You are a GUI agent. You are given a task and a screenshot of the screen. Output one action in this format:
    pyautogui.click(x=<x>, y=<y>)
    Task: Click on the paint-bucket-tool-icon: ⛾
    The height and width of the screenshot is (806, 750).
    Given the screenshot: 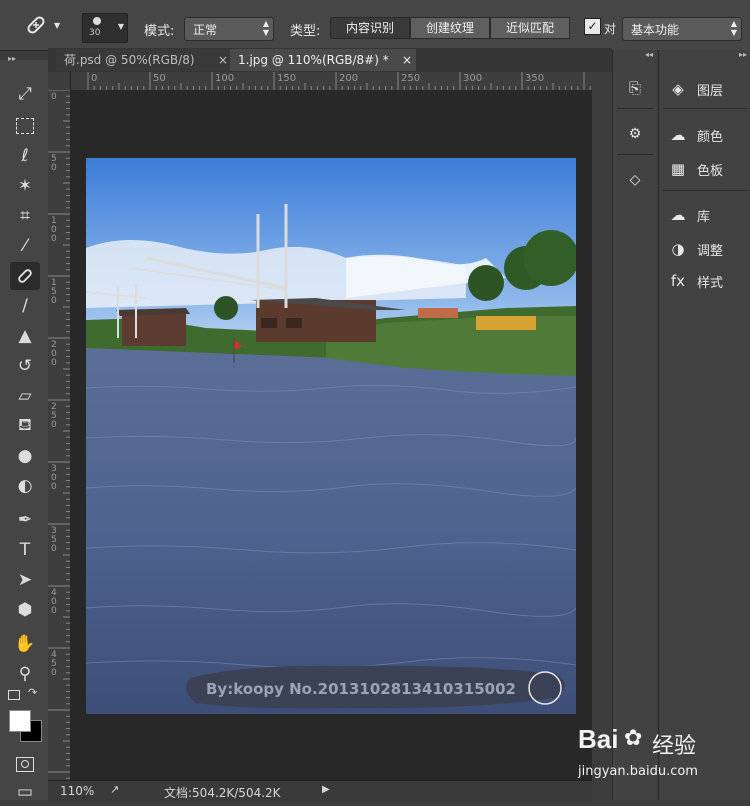 What is the action you would take?
    pyautogui.click(x=25, y=426)
    